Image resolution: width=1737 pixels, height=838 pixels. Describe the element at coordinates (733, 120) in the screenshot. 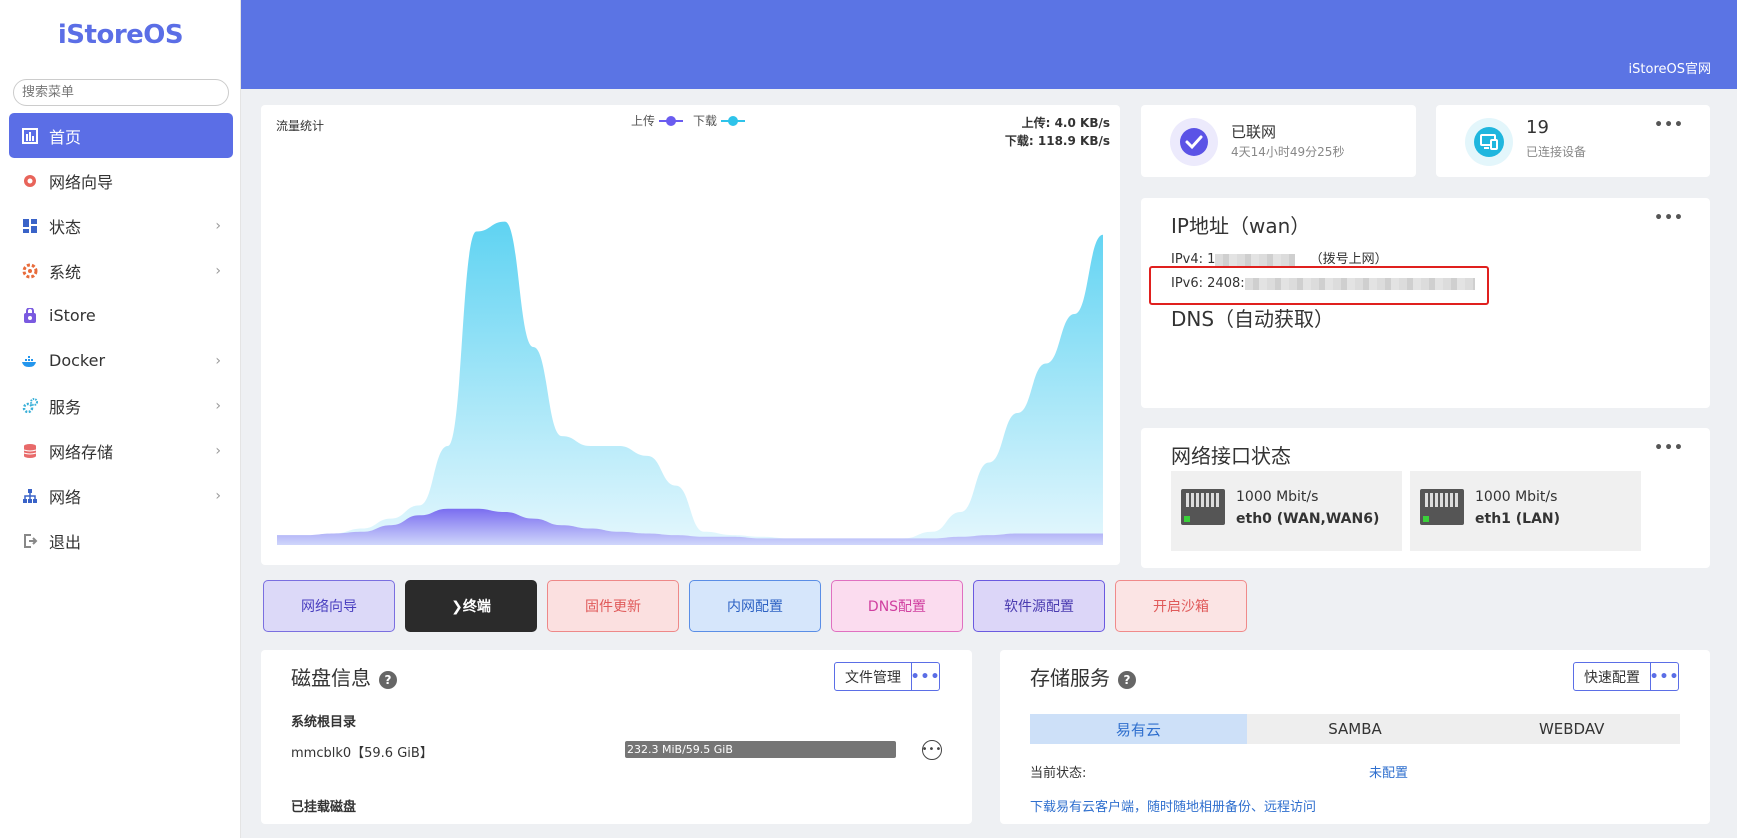

I see `legend-download-line-icon` at that location.